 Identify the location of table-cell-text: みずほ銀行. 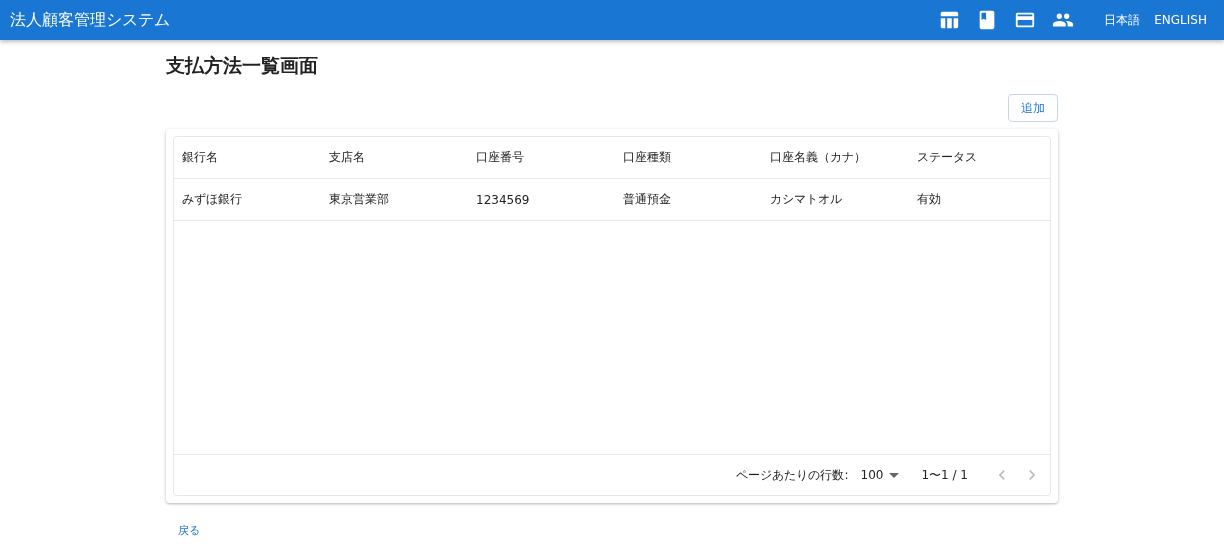
(212, 199).